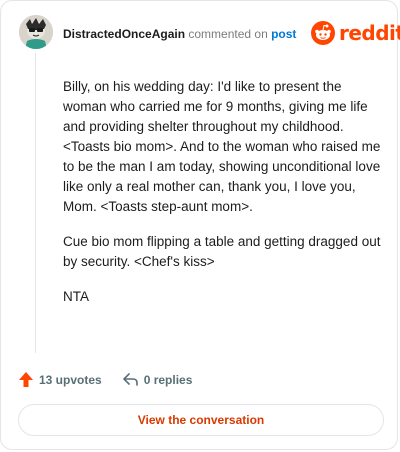 Image resolution: width=400 pixels, height=452 pixels. What do you see at coordinates (130, 379) in the screenshot?
I see `reply-arrow-icon` at bounding box center [130, 379].